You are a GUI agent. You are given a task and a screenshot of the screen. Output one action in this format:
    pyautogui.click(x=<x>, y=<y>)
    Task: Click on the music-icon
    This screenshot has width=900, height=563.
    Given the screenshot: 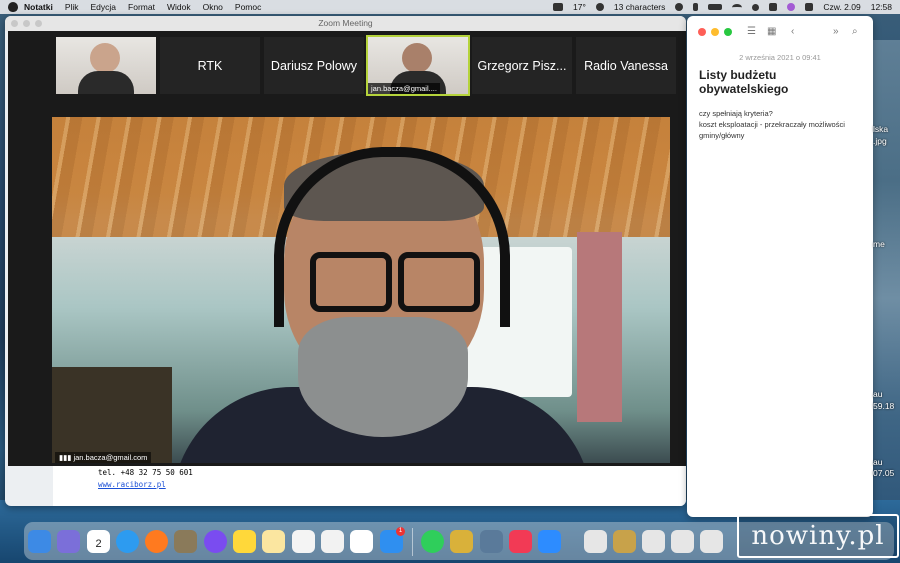 What is the action you would take?
    pyautogui.click(x=520, y=541)
    